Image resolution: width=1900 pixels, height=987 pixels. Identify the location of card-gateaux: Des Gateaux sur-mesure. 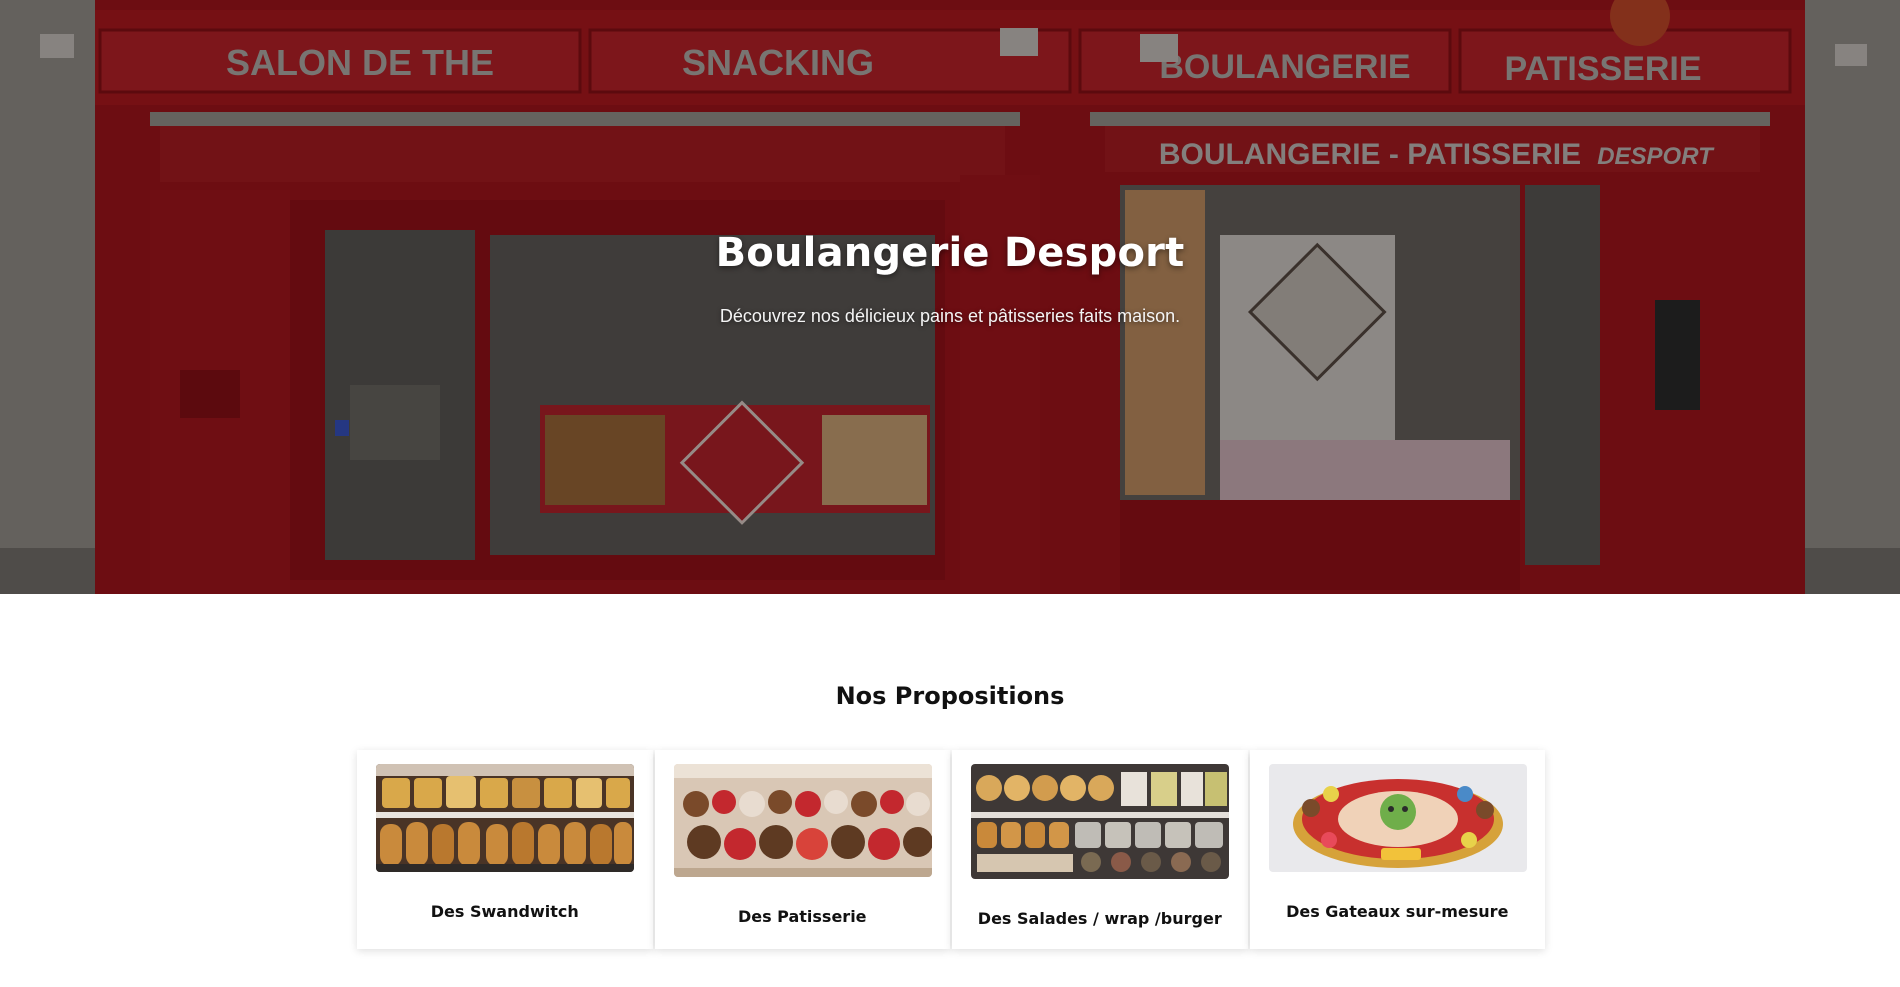
(1397, 849).